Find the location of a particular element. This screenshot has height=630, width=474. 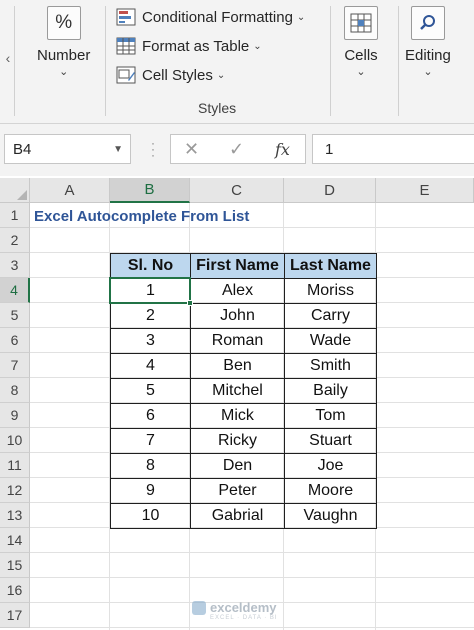

table-row: 7 Ricky Stuart is located at coordinates (243, 441).